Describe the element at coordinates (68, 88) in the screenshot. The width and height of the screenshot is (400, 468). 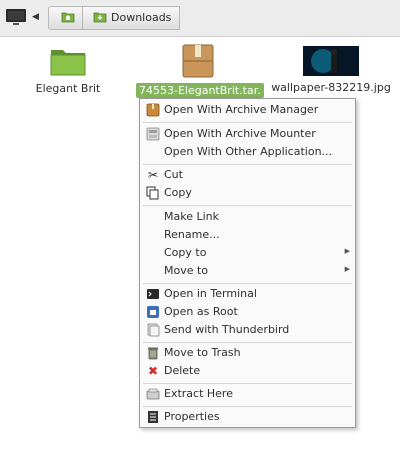
I see `file-name: Elegant Brit` at that location.